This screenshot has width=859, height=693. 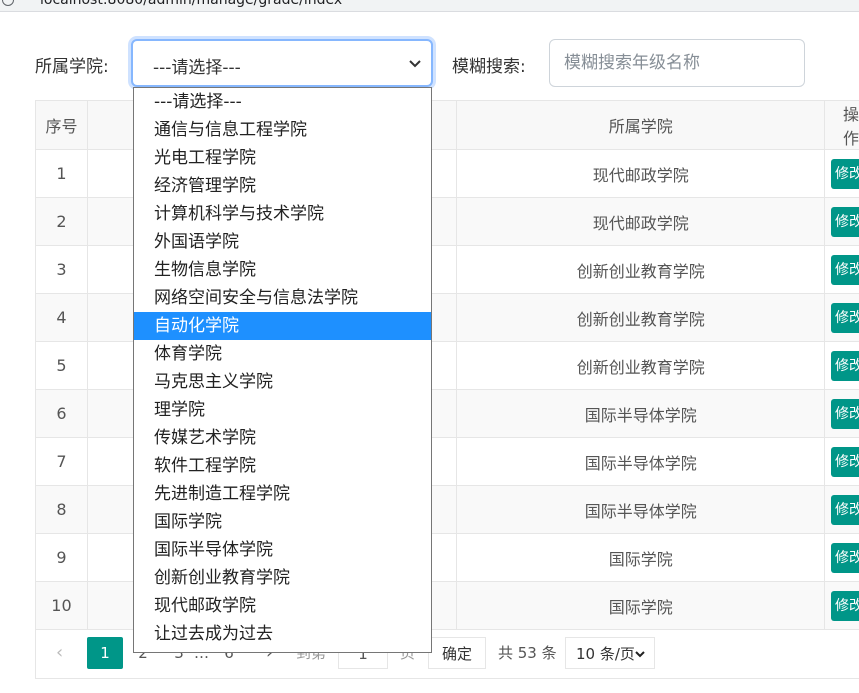 I want to click on college-option: 现代邮政学院, so click(x=282, y=606).